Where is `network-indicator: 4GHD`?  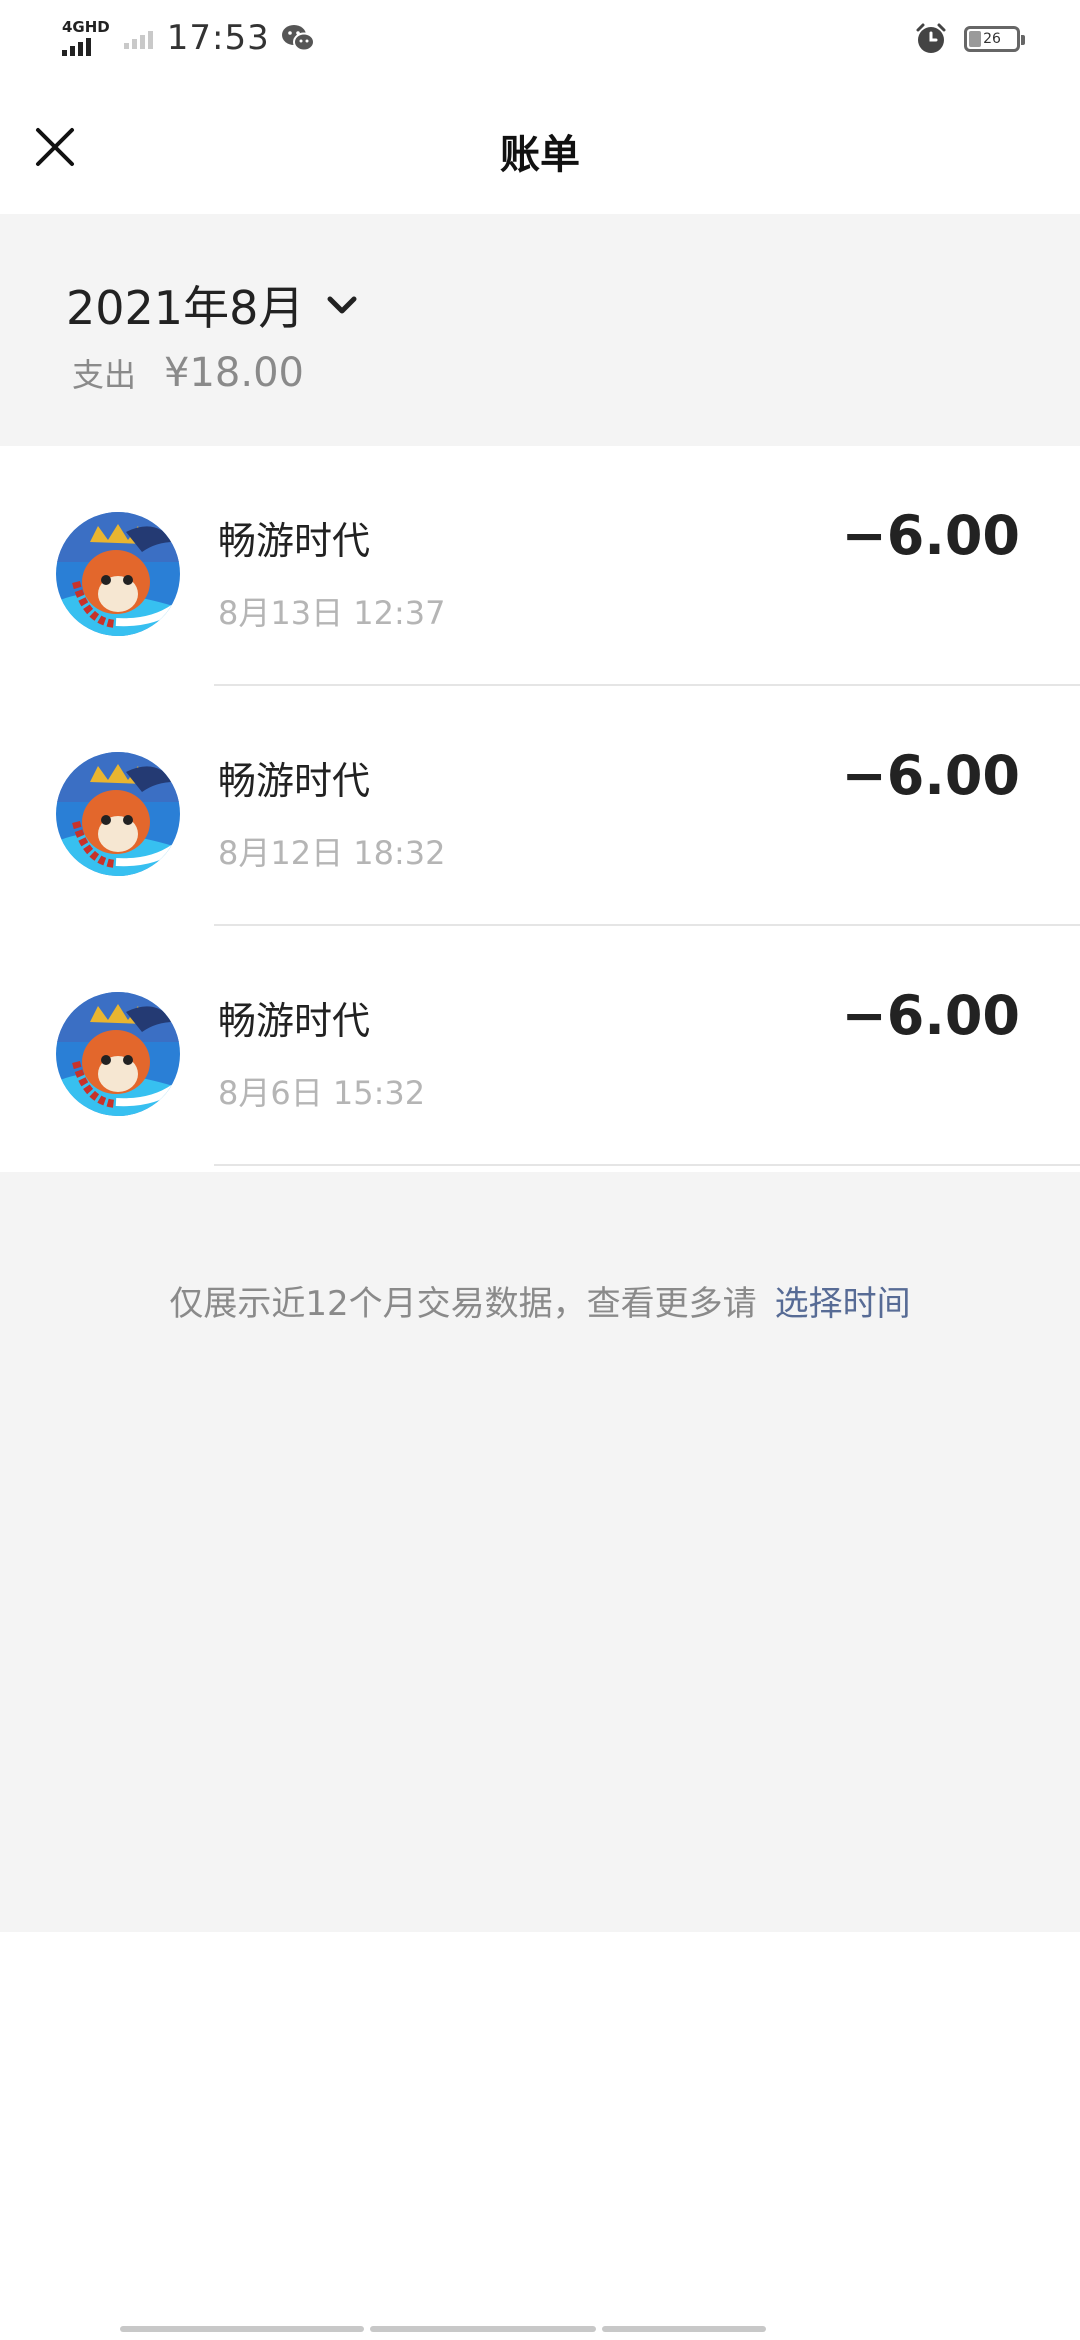 network-indicator: 4GHD is located at coordinates (86, 38).